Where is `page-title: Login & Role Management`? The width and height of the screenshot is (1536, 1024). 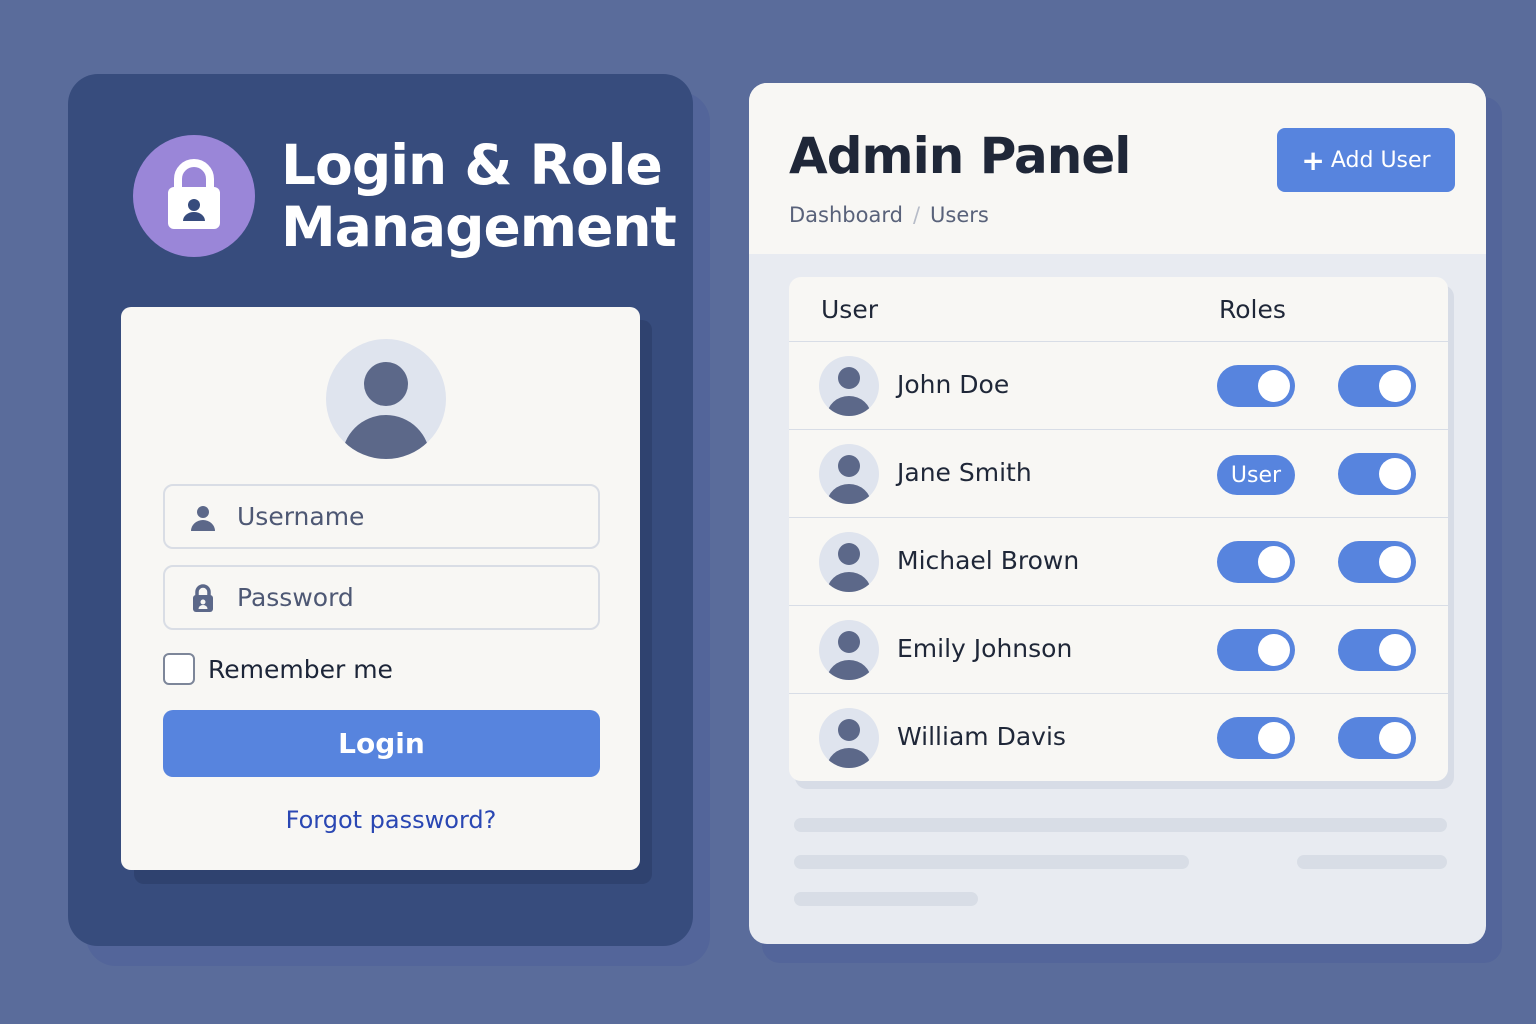
page-title: Login & Role Management is located at coordinates (481, 196).